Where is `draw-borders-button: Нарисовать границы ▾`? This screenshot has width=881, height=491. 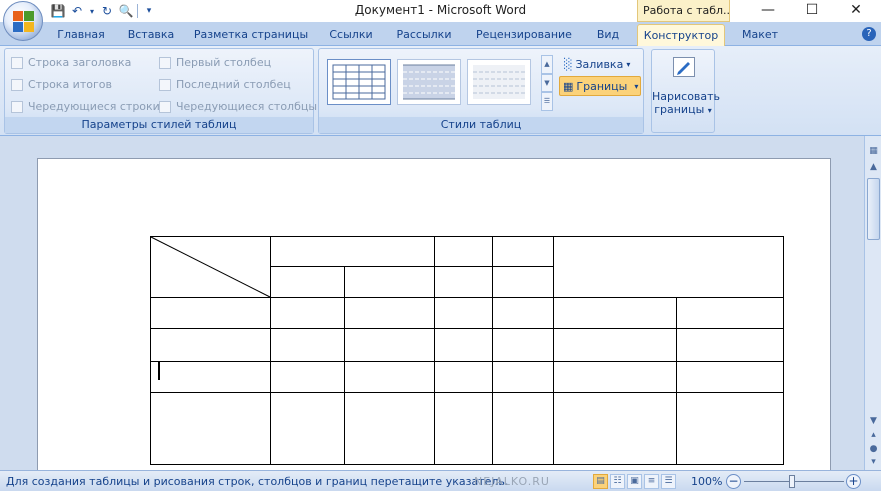 draw-borders-button: Нарисовать границы ▾ is located at coordinates (686, 91).